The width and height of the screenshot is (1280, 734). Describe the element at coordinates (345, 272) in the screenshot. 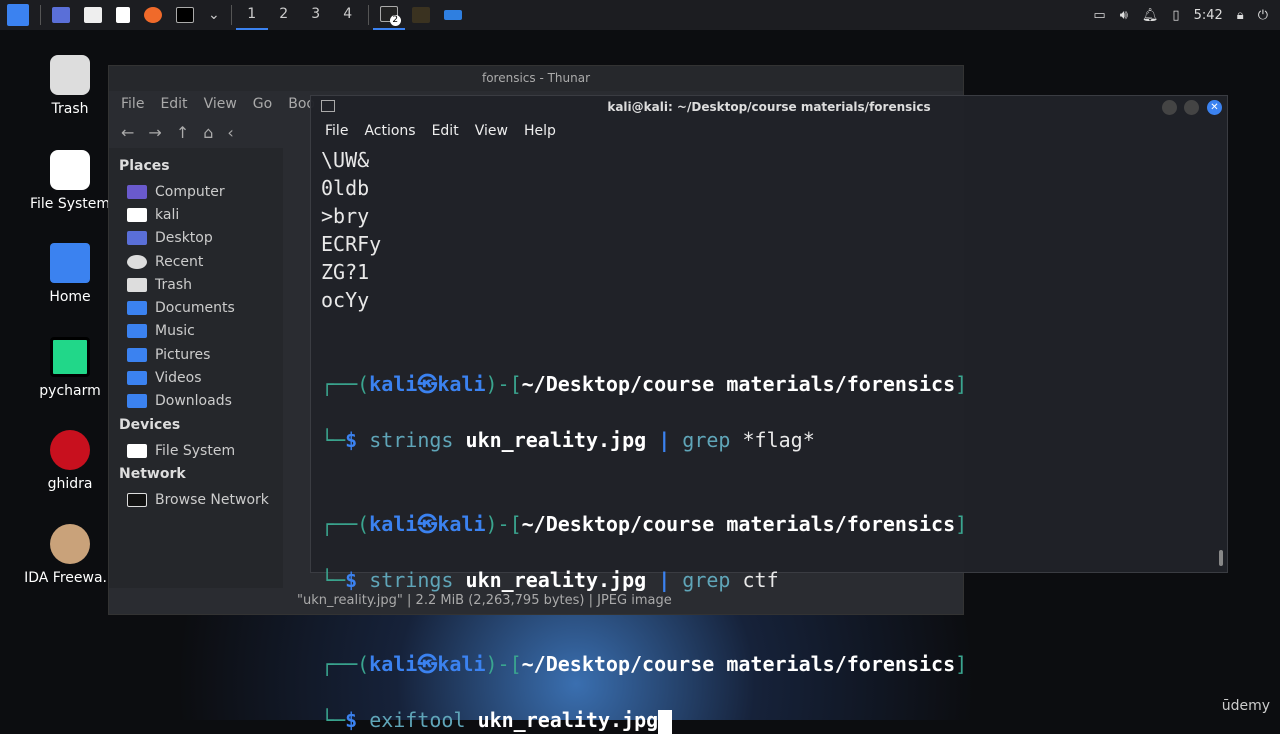

I see `output-line: ZG?1` at that location.